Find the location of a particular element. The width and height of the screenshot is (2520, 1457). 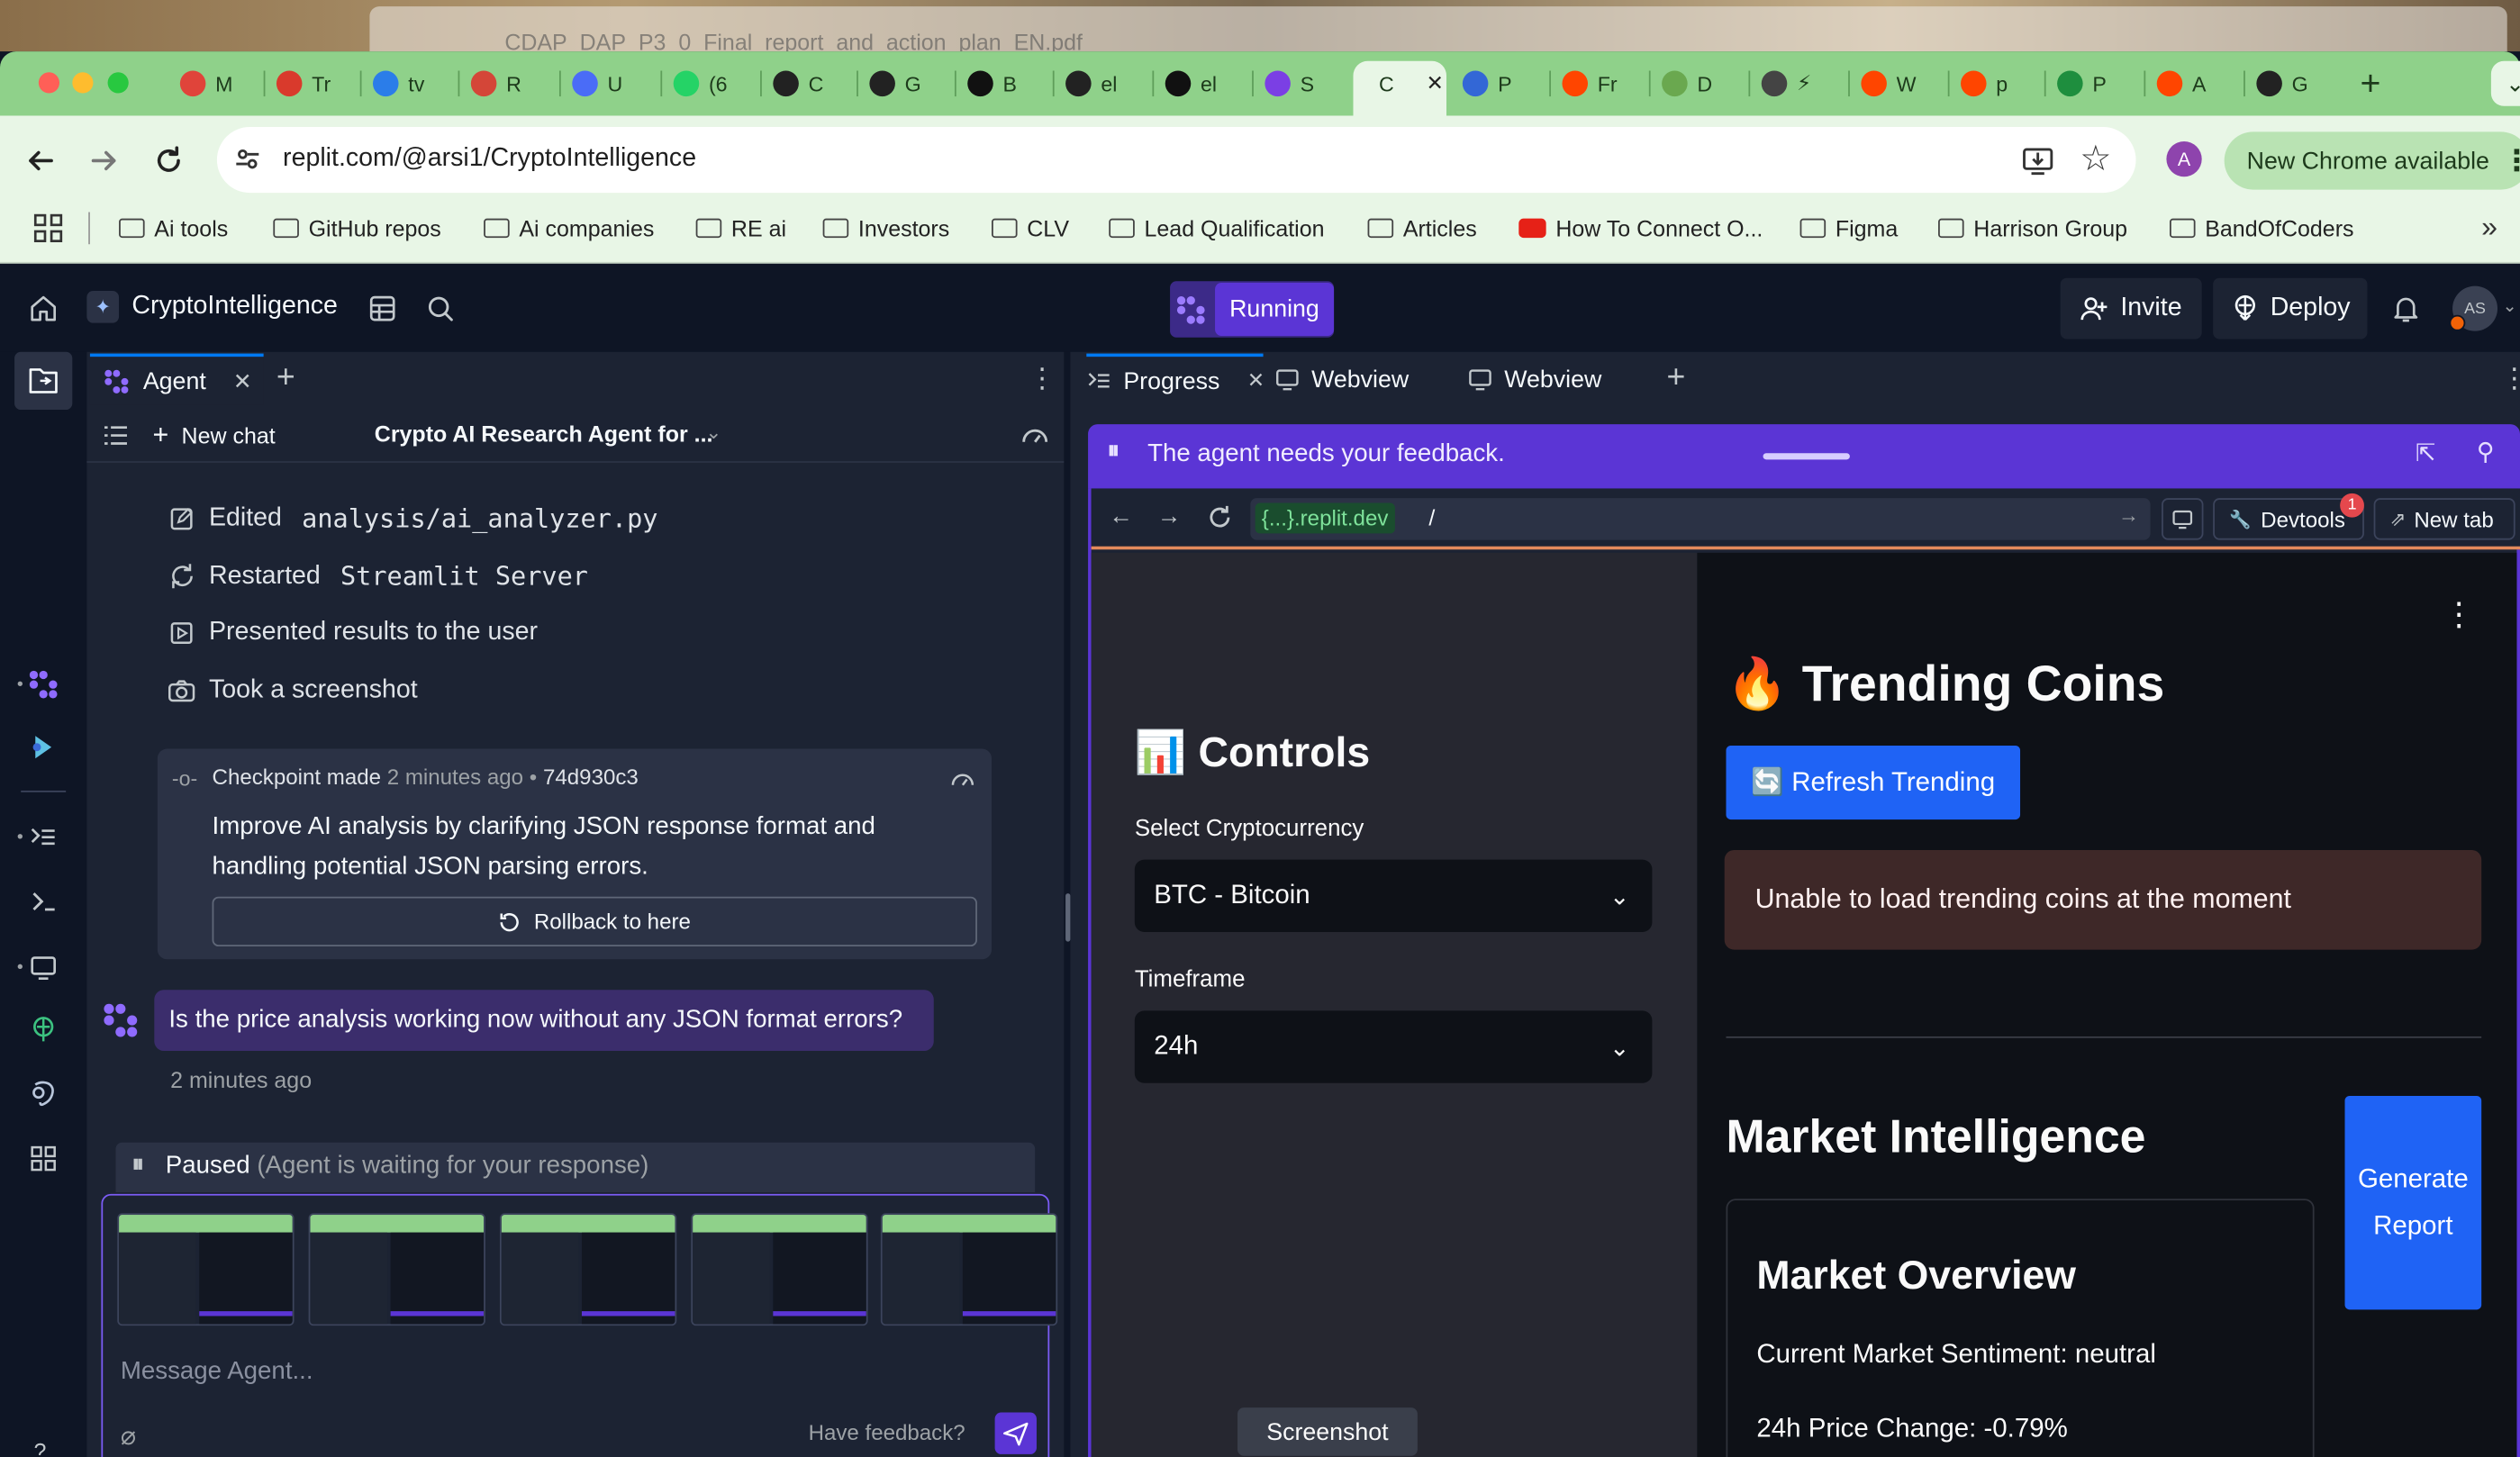

bookmark-item: Lead Qualification is located at coordinates (1217, 229).